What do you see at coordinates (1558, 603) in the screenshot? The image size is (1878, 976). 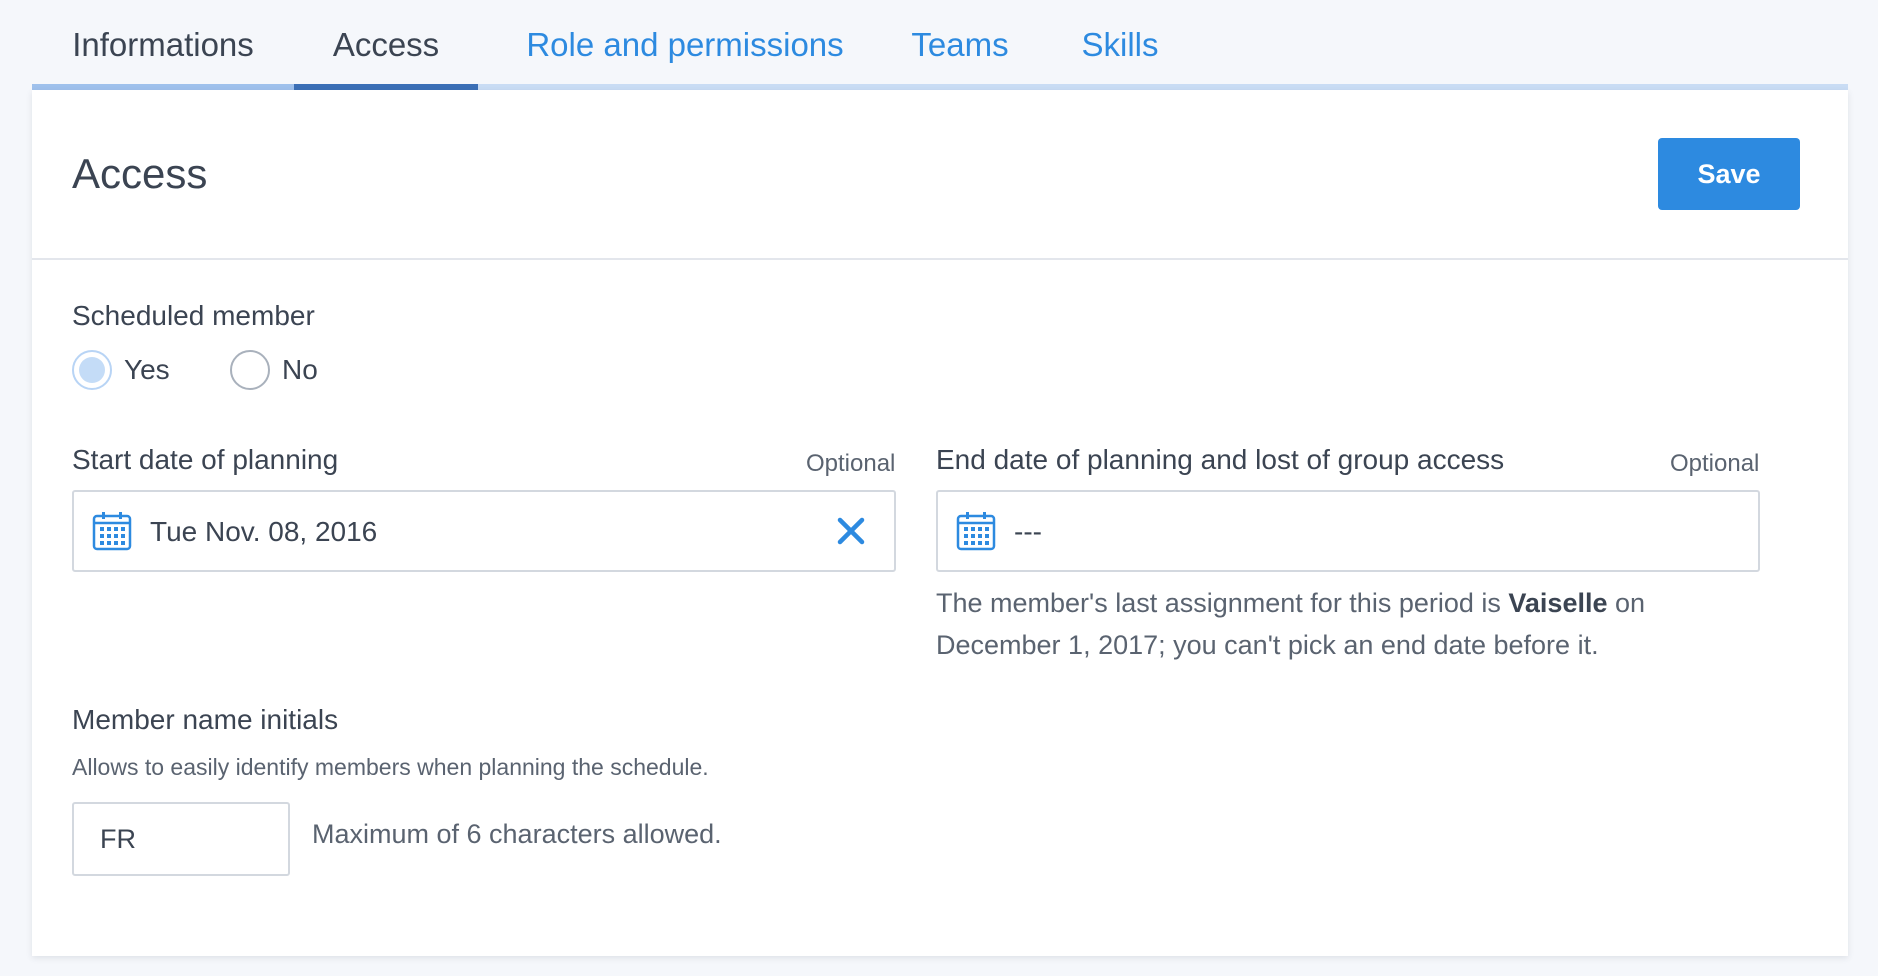 I see `assignment-name: Vaiselle` at bounding box center [1558, 603].